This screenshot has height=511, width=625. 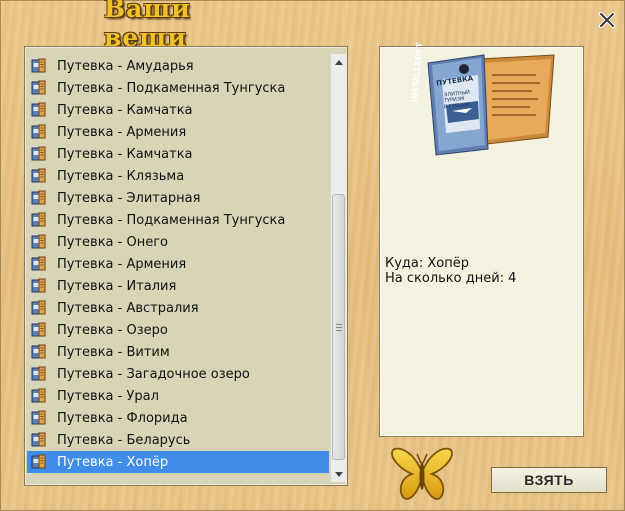 I want to click on list-item: Путевка - Загадочное озеро, so click(x=178, y=374).